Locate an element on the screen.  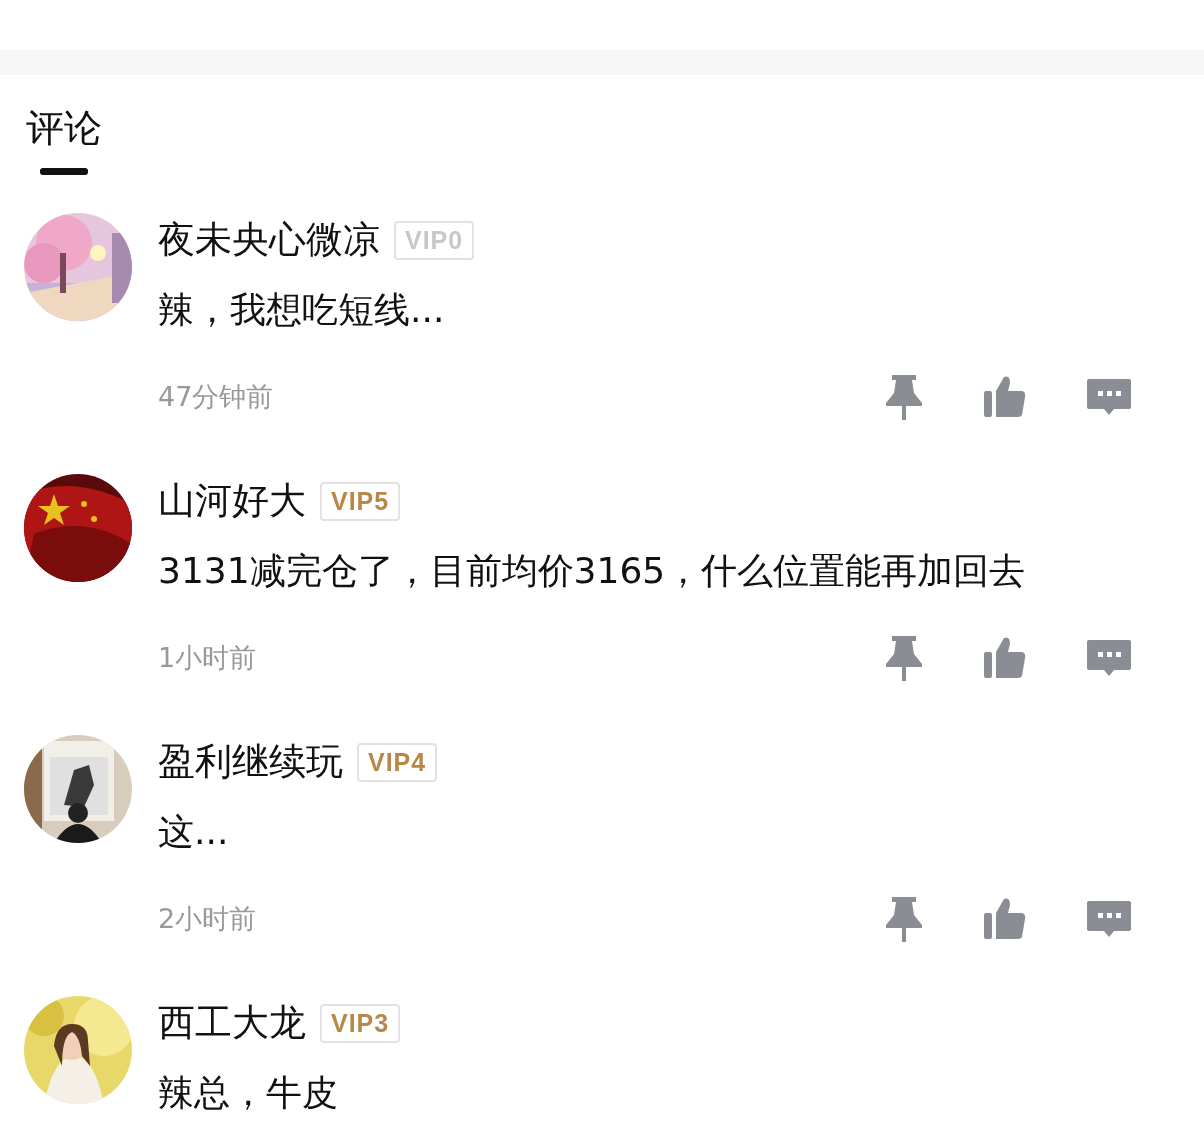
comment-text: 辣总，牛皮 is located at coordinates (248, 1093).